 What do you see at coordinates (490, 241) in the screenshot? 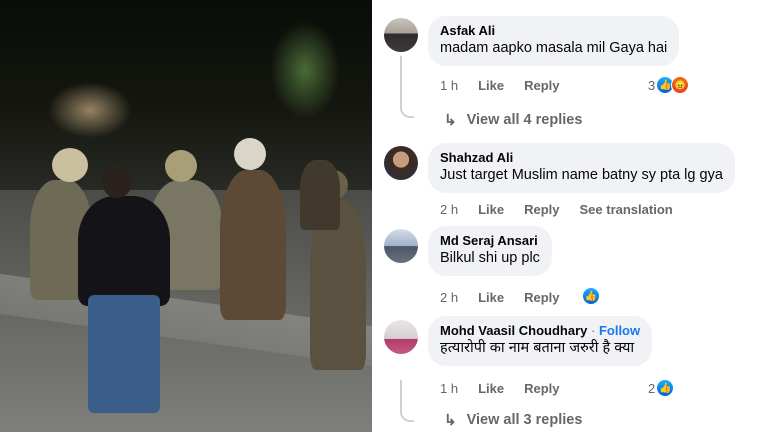
I see `comment-author: Md Seraj Ansari` at bounding box center [490, 241].